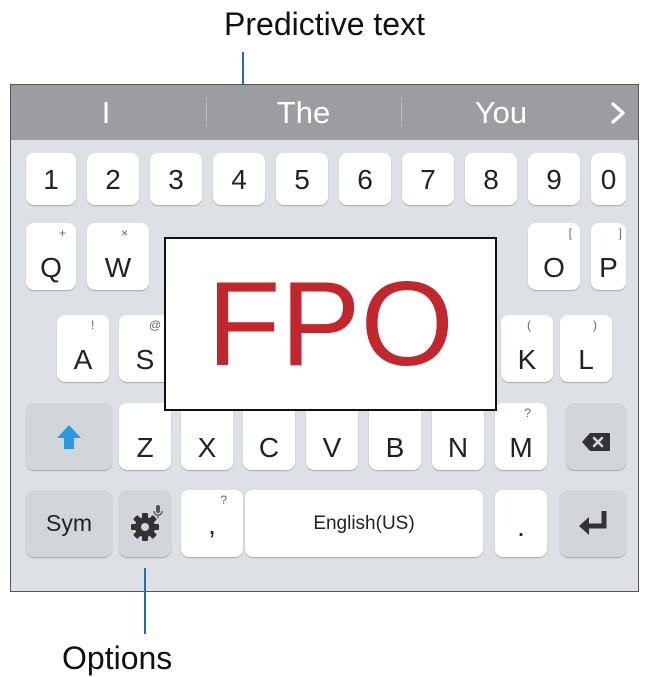  What do you see at coordinates (51, 179) in the screenshot?
I see `key-1: 1` at bounding box center [51, 179].